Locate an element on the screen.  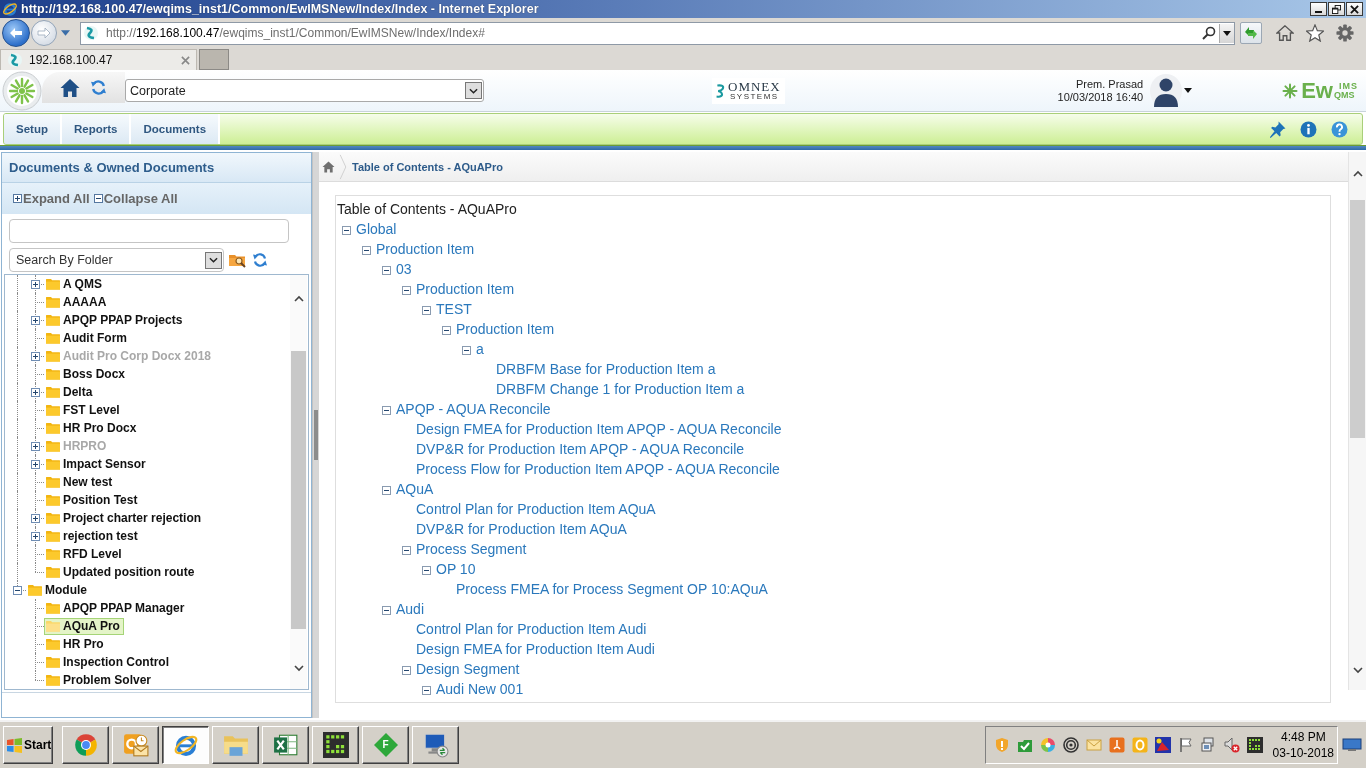
search-icon is located at coordinates (1209, 33).